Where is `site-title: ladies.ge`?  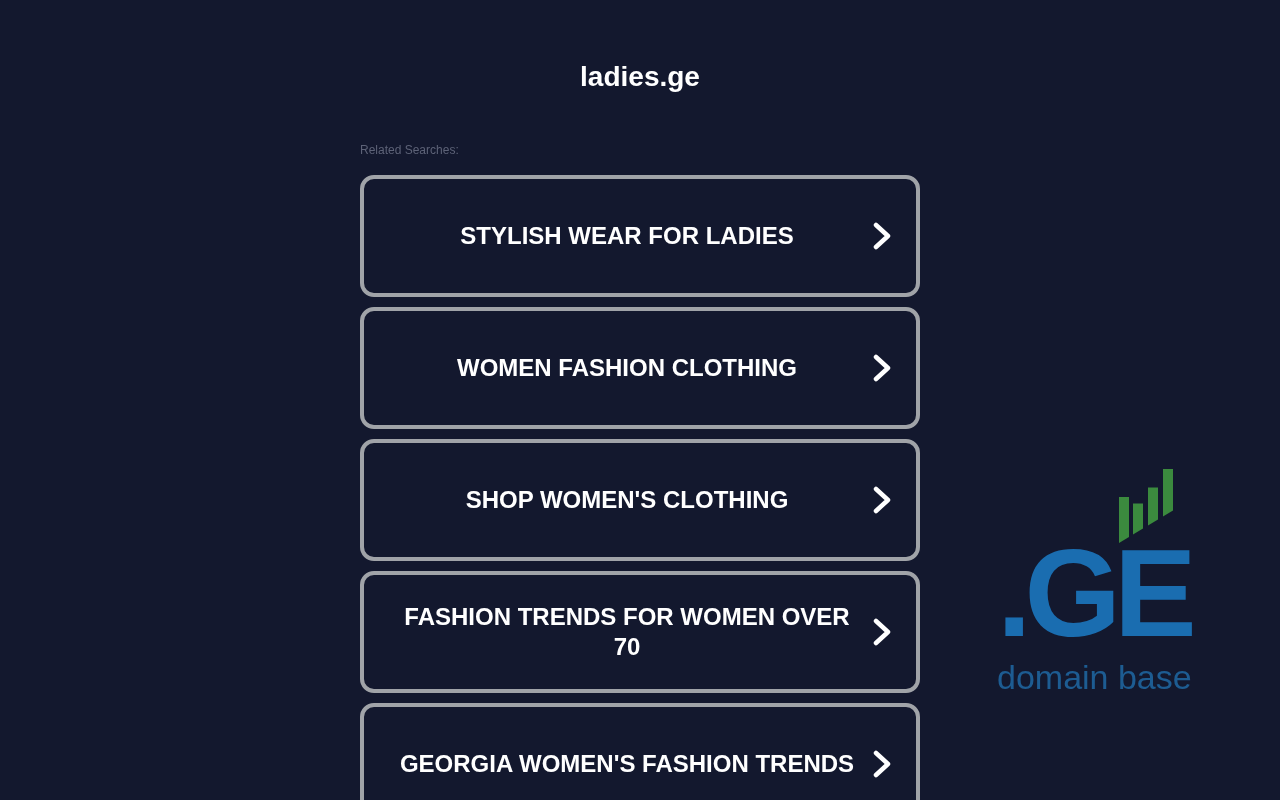
site-title: ladies.ge is located at coordinates (640, 77).